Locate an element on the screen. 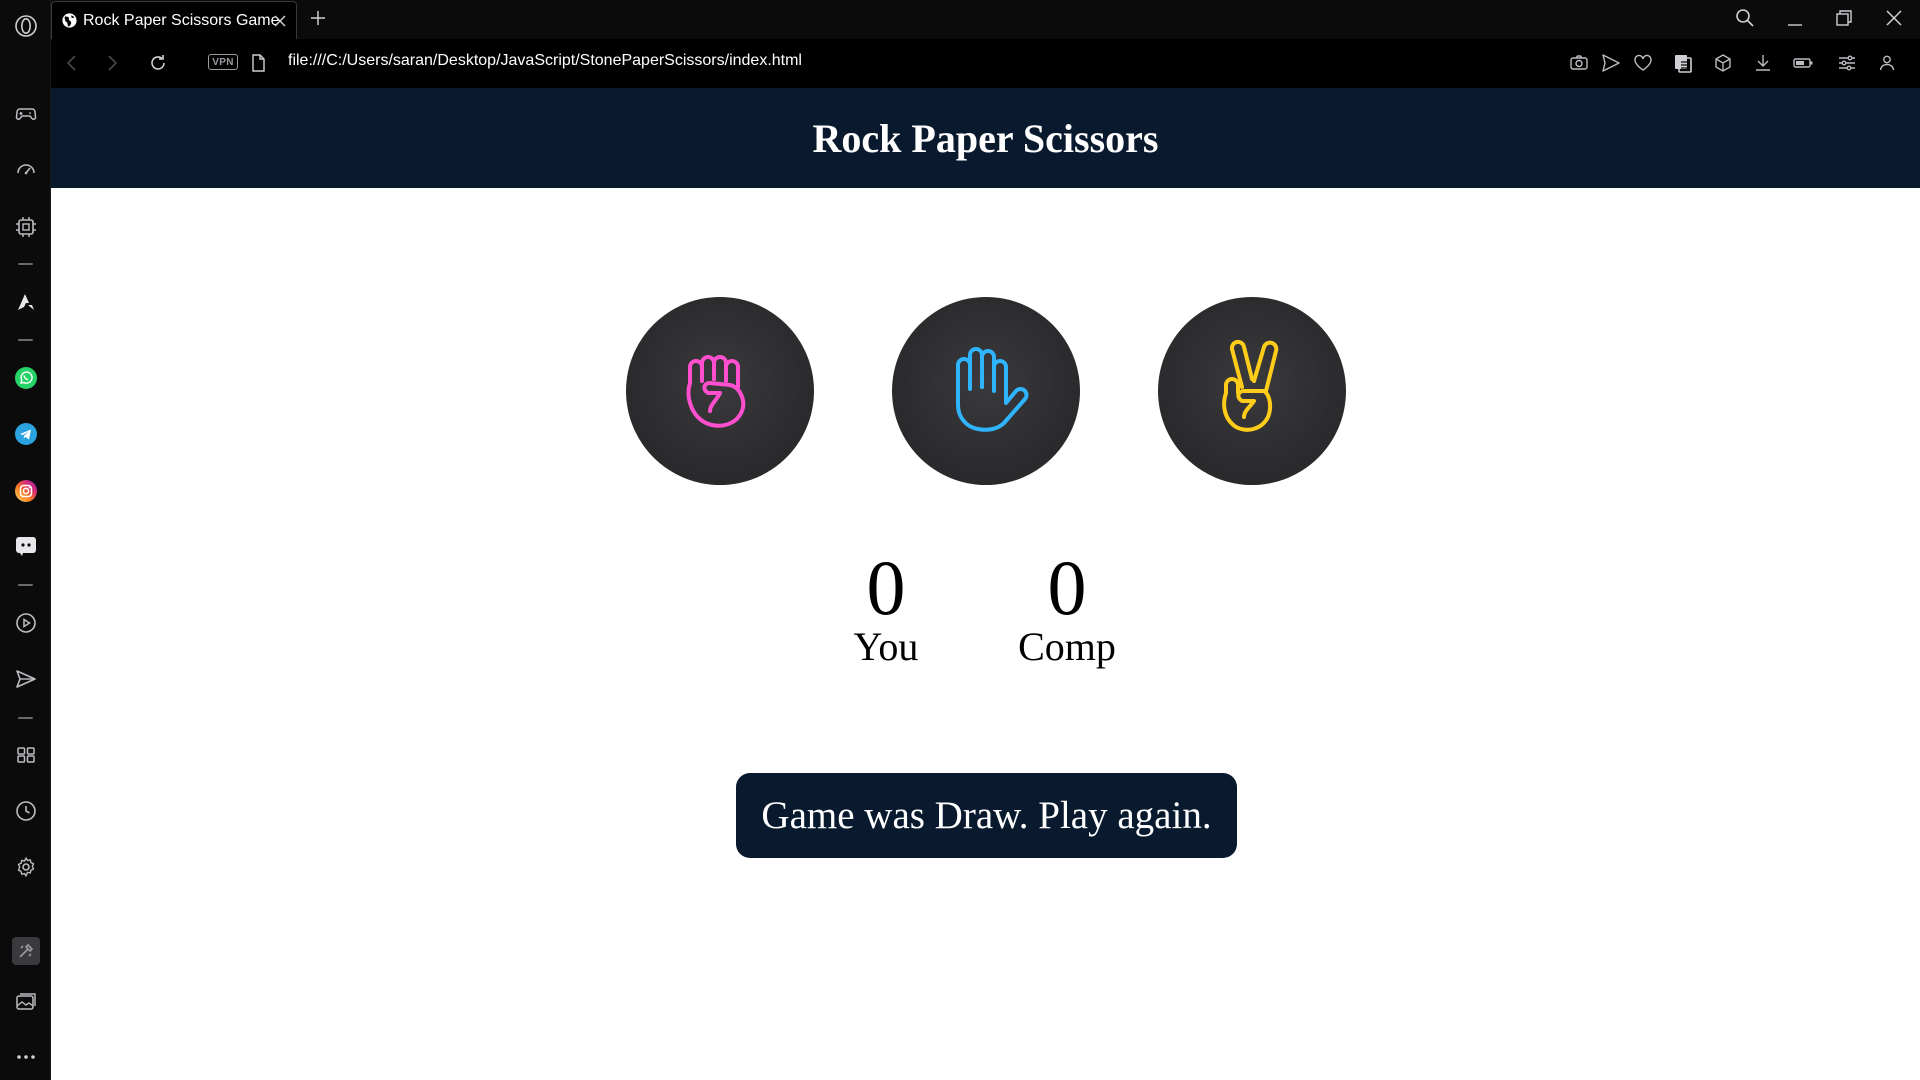 This screenshot has width=1920, height=1080. whatsapp-icon is located at coordinates (26, 378).